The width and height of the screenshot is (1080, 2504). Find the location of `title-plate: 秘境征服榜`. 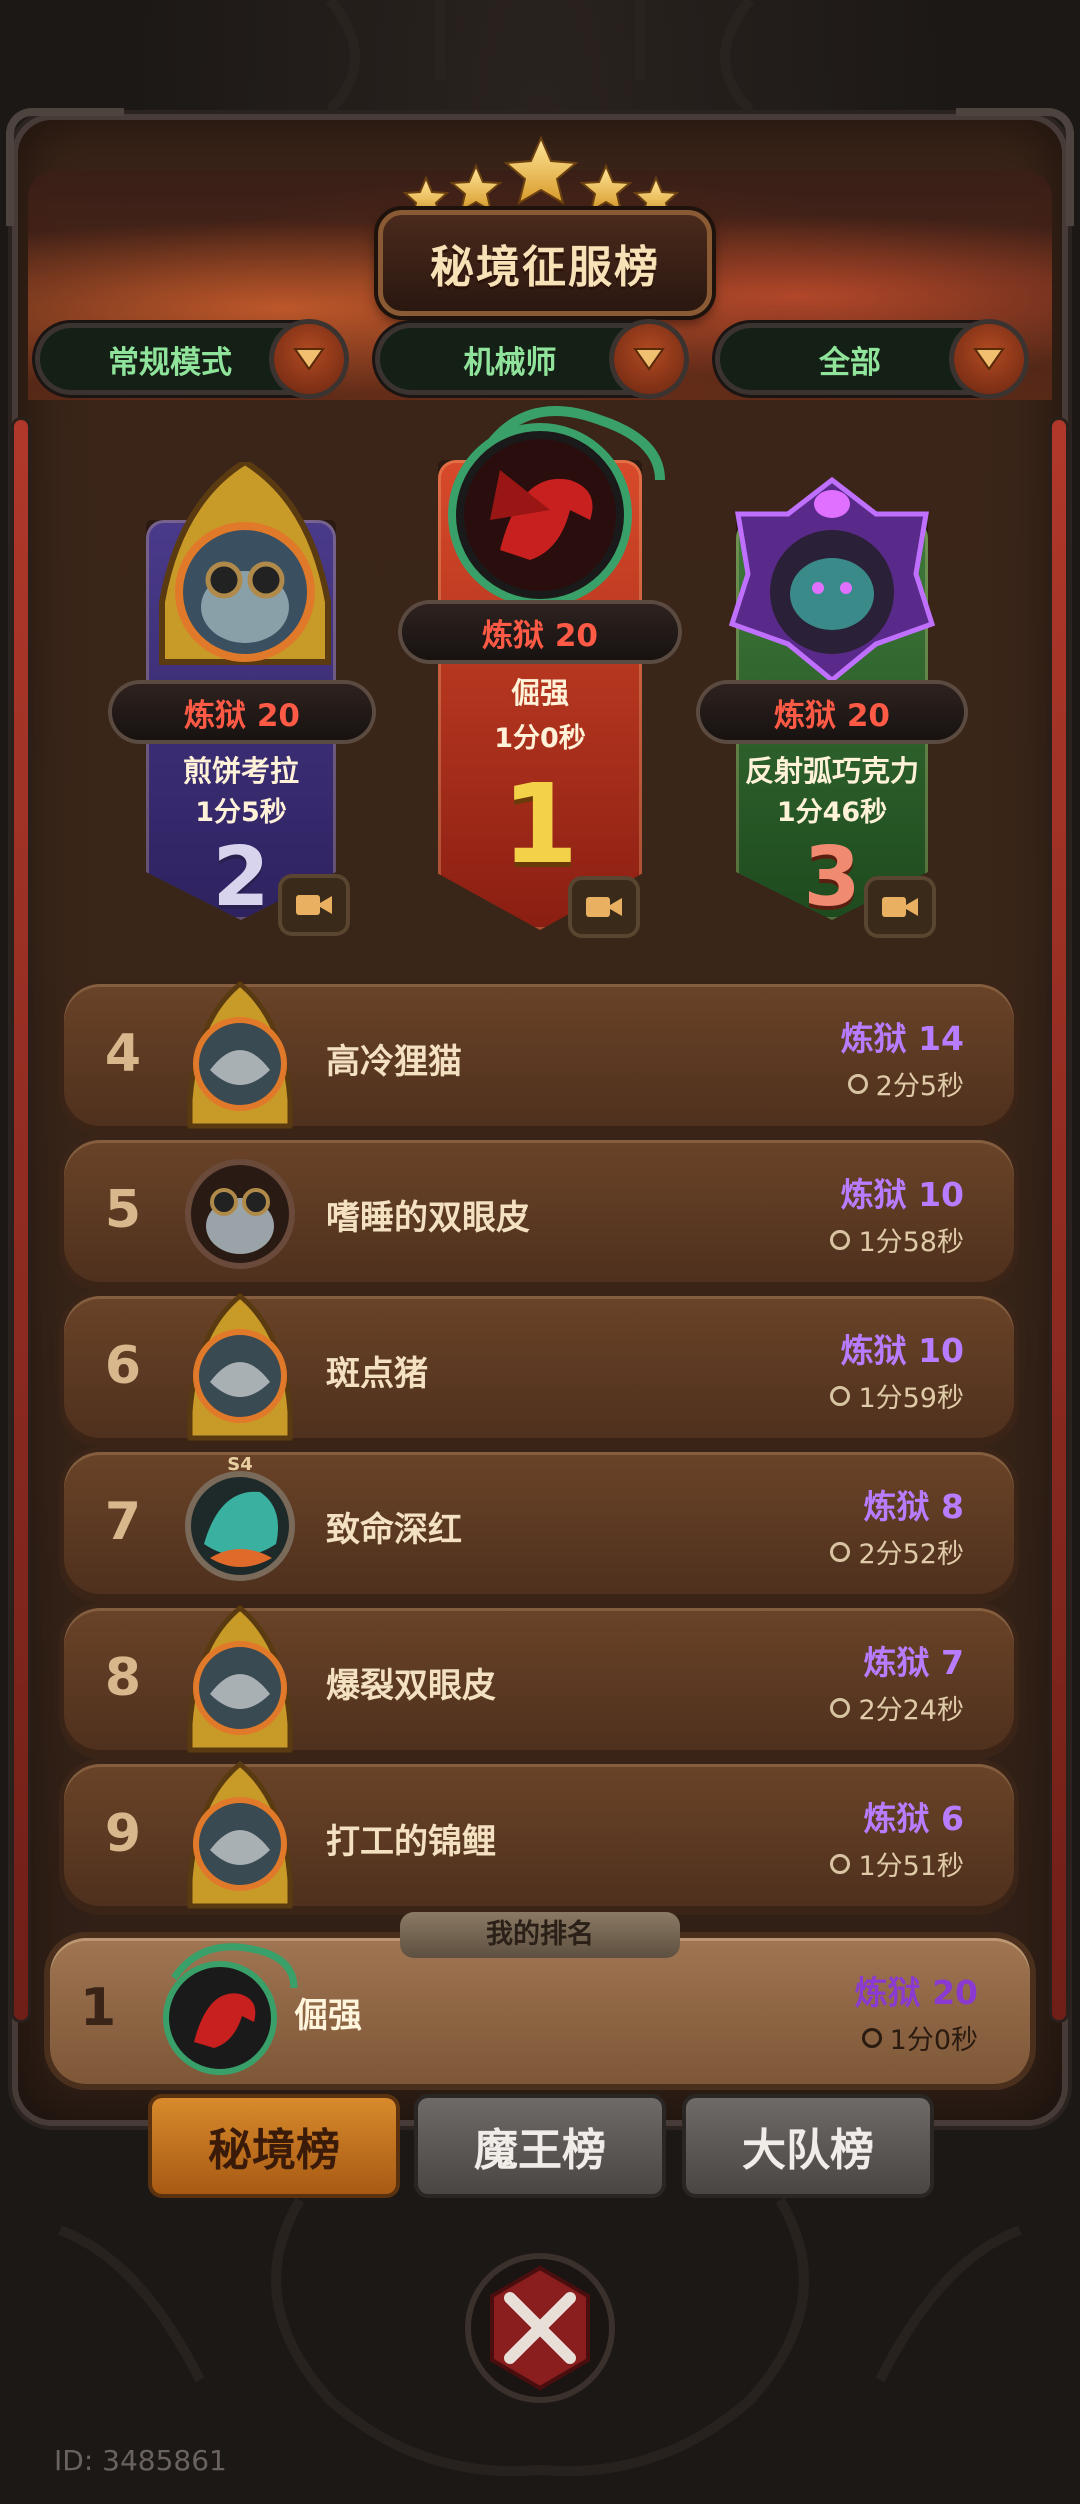

title-plate: 秘境征服榜 is located at coordinates (545, 263).